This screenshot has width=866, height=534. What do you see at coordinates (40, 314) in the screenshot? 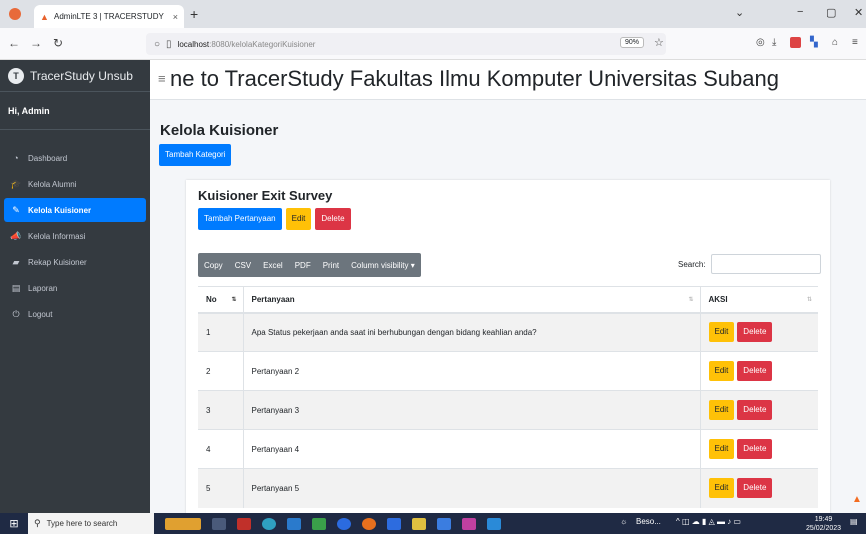
I see `sidebar-item-label: Logout` at bounding box center [40, 314].